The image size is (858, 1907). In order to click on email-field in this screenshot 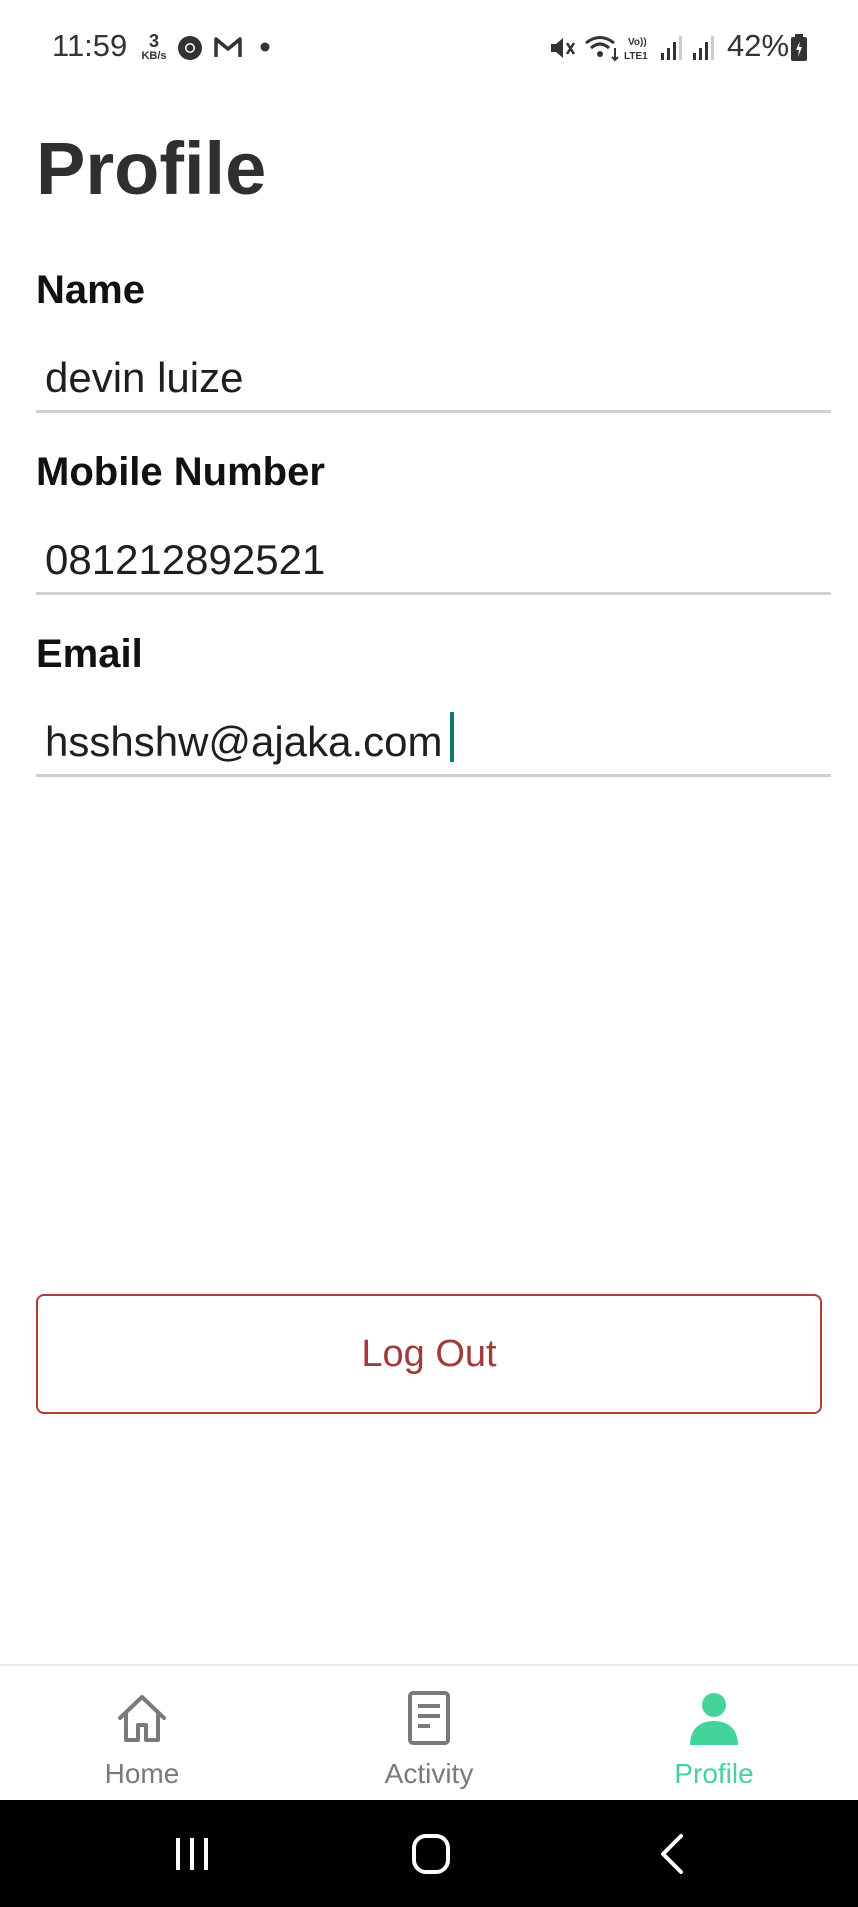, I will do `click(433, 743)`.